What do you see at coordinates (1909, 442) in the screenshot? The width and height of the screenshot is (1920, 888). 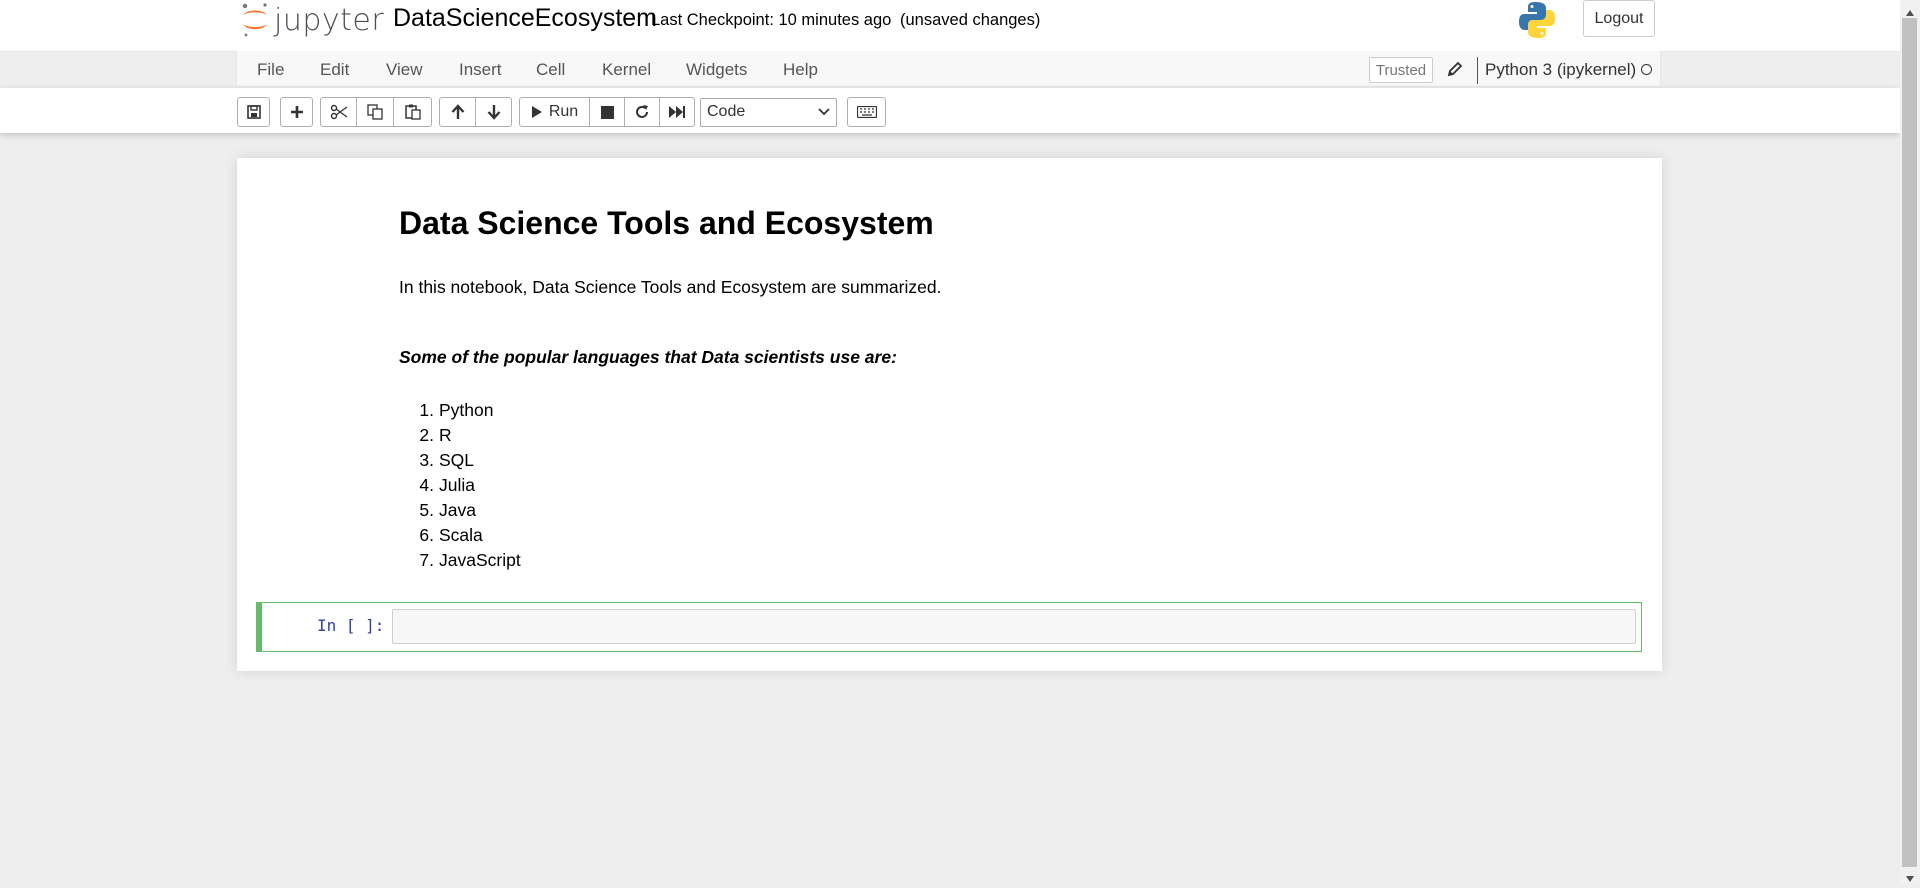 I see `scrollbar-thumb` at bounding box center [1909, 442].